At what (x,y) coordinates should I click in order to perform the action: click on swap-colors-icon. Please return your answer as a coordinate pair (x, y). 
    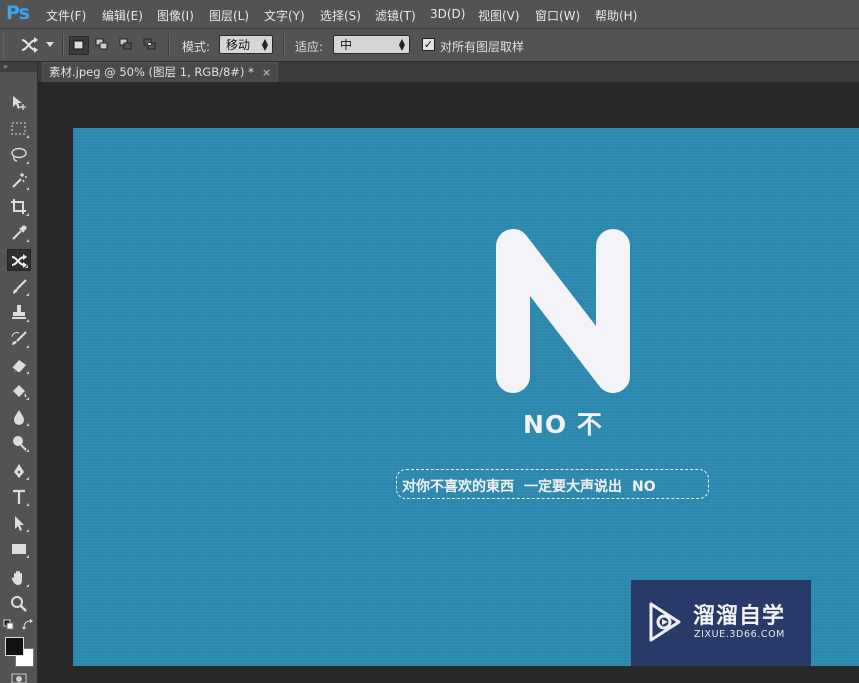
    Looking at the image, I should click on (28, 625).